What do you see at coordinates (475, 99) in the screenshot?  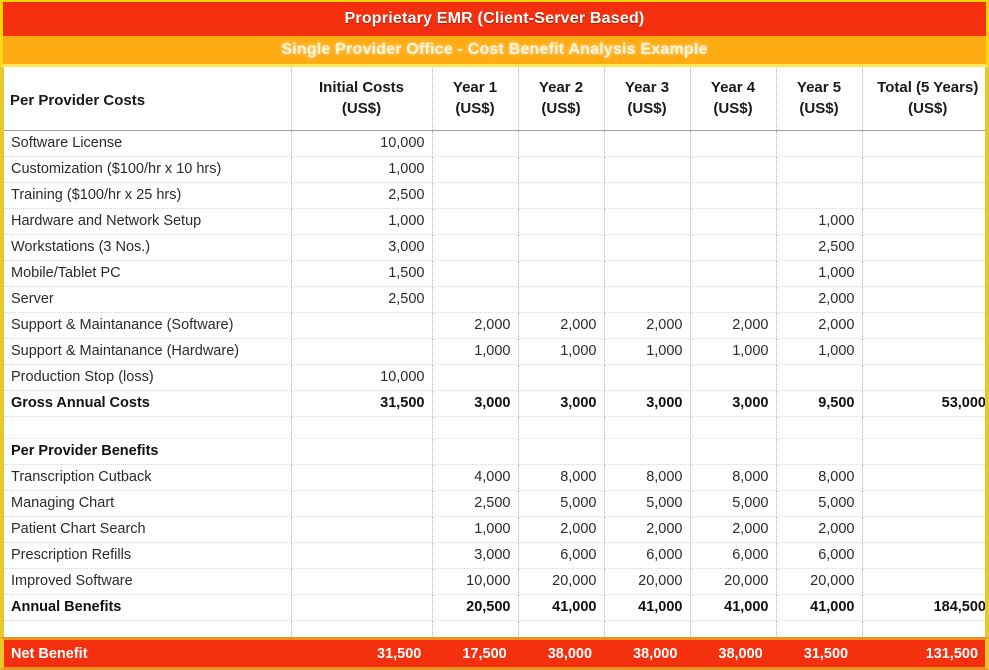 I see `column-header-y1: Year 1 (US$)` at bounding box center [475, 99].